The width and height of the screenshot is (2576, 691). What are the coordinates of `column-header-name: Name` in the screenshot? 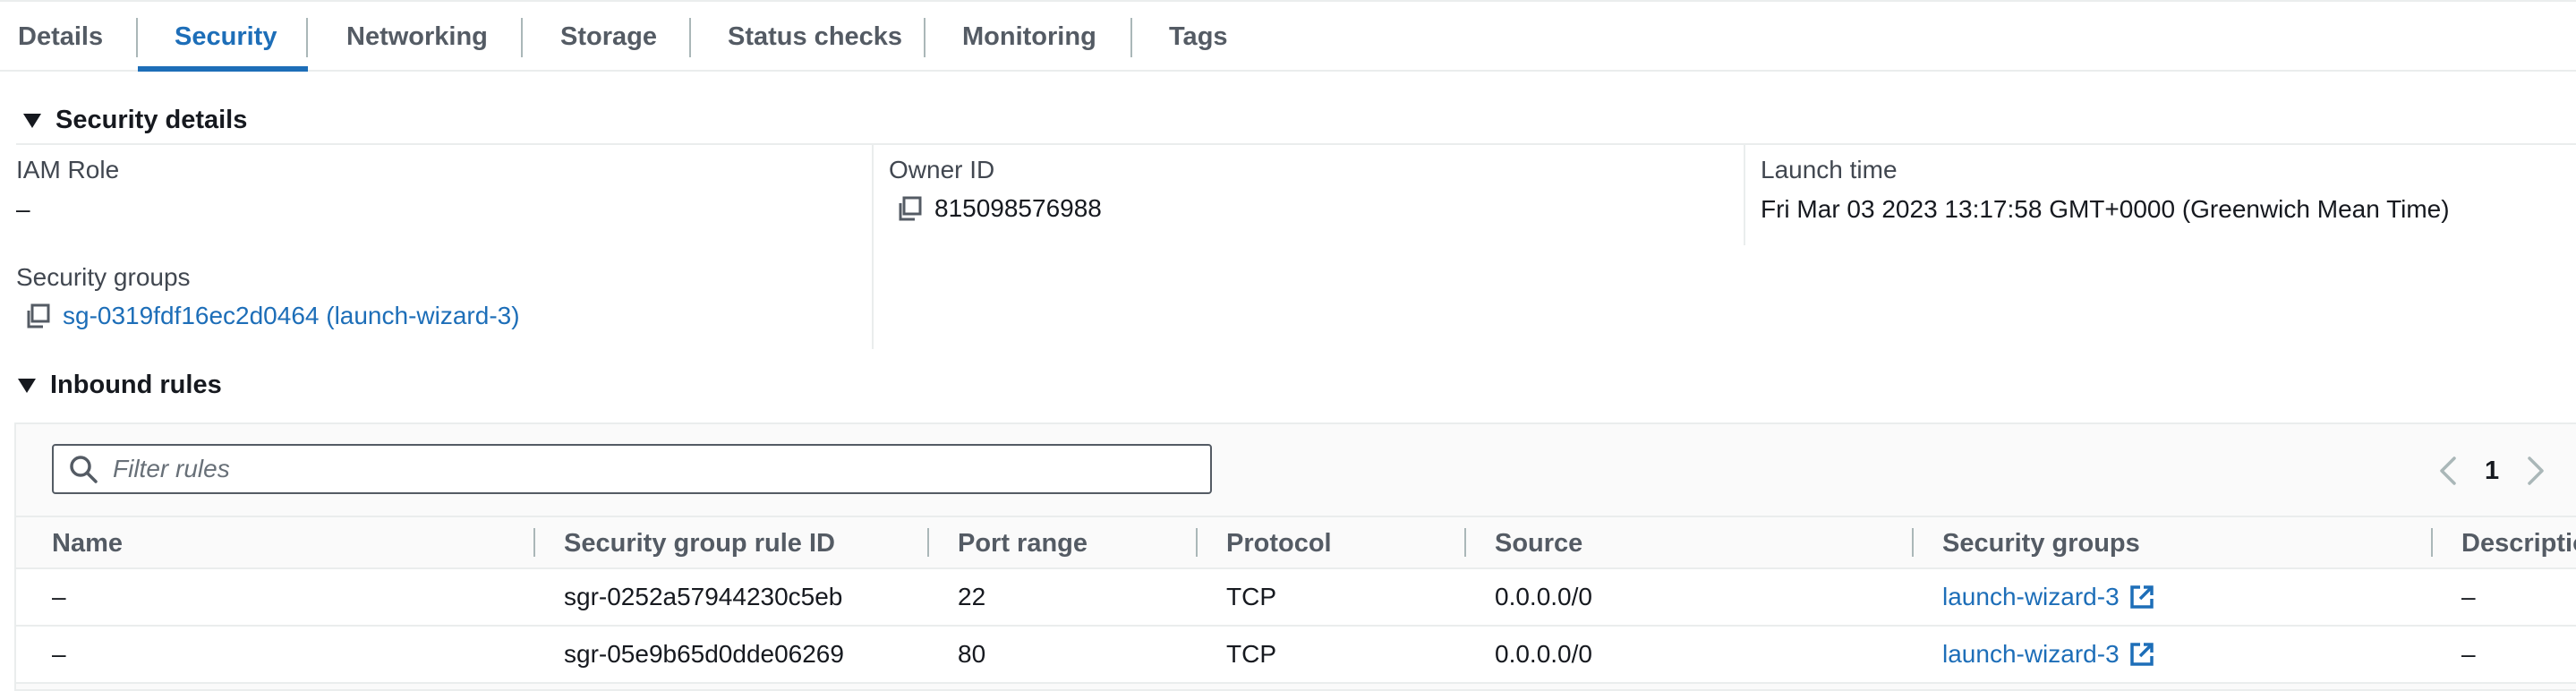 It's located at (87, 543).